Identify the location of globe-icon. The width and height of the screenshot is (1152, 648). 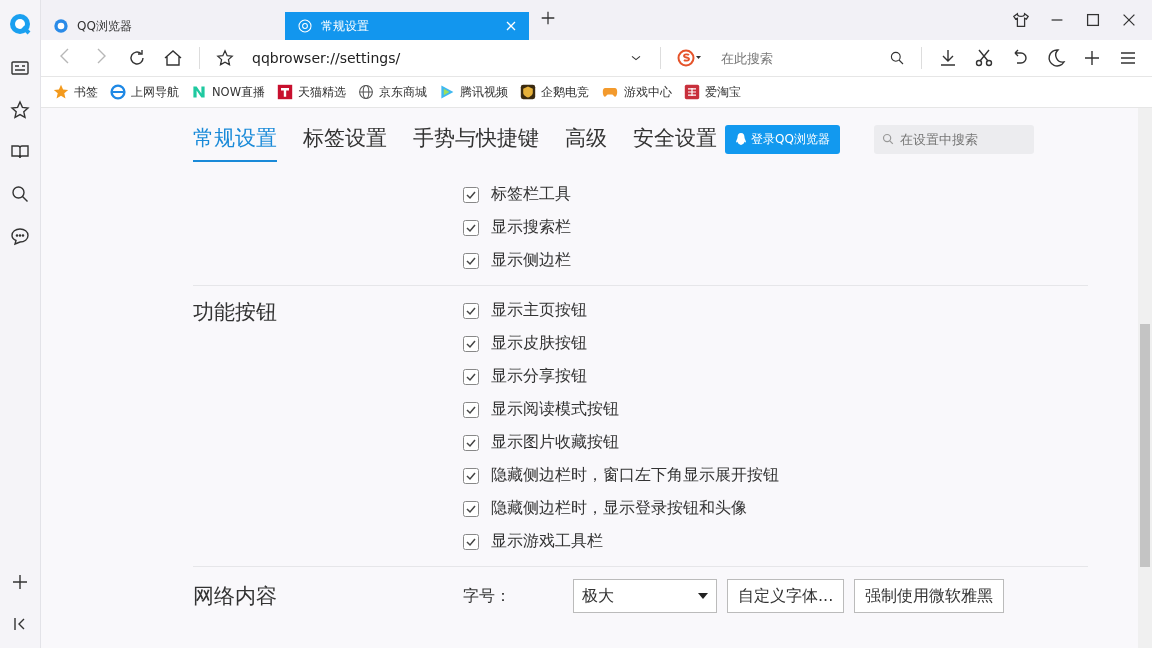
(366, 92).